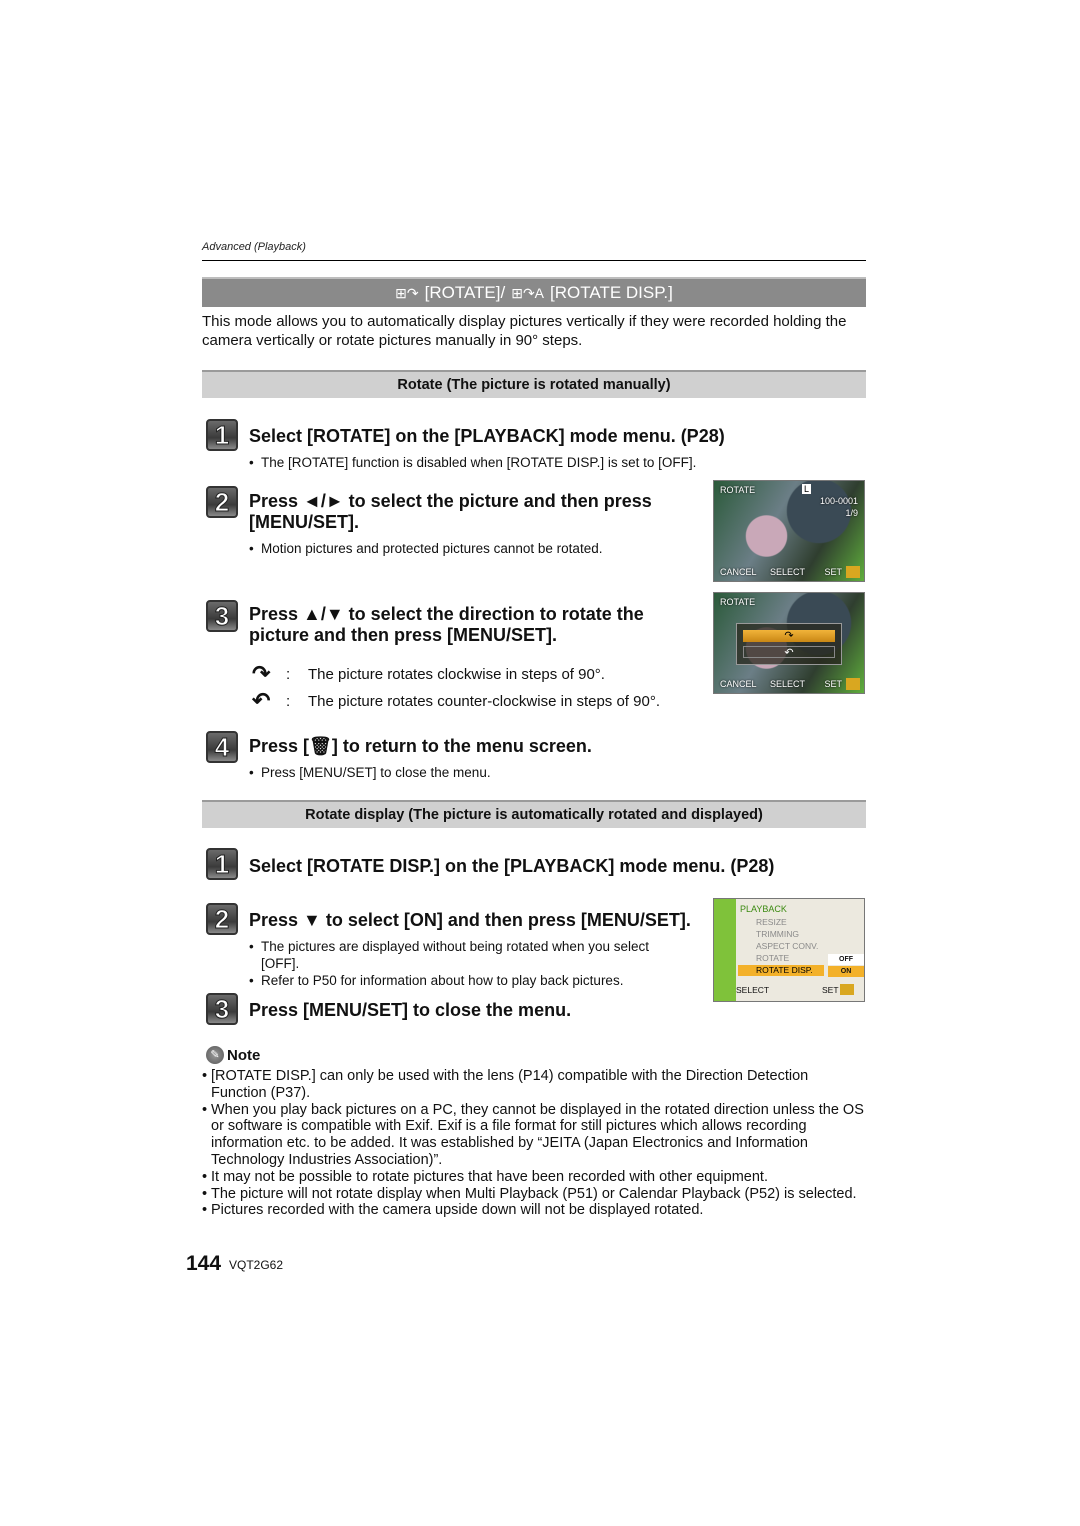  What do you see at coordinates (777, 934) in the screenshot?
I see `menu-item-trimming: TRIMMING` at bounding box center [777, 934].